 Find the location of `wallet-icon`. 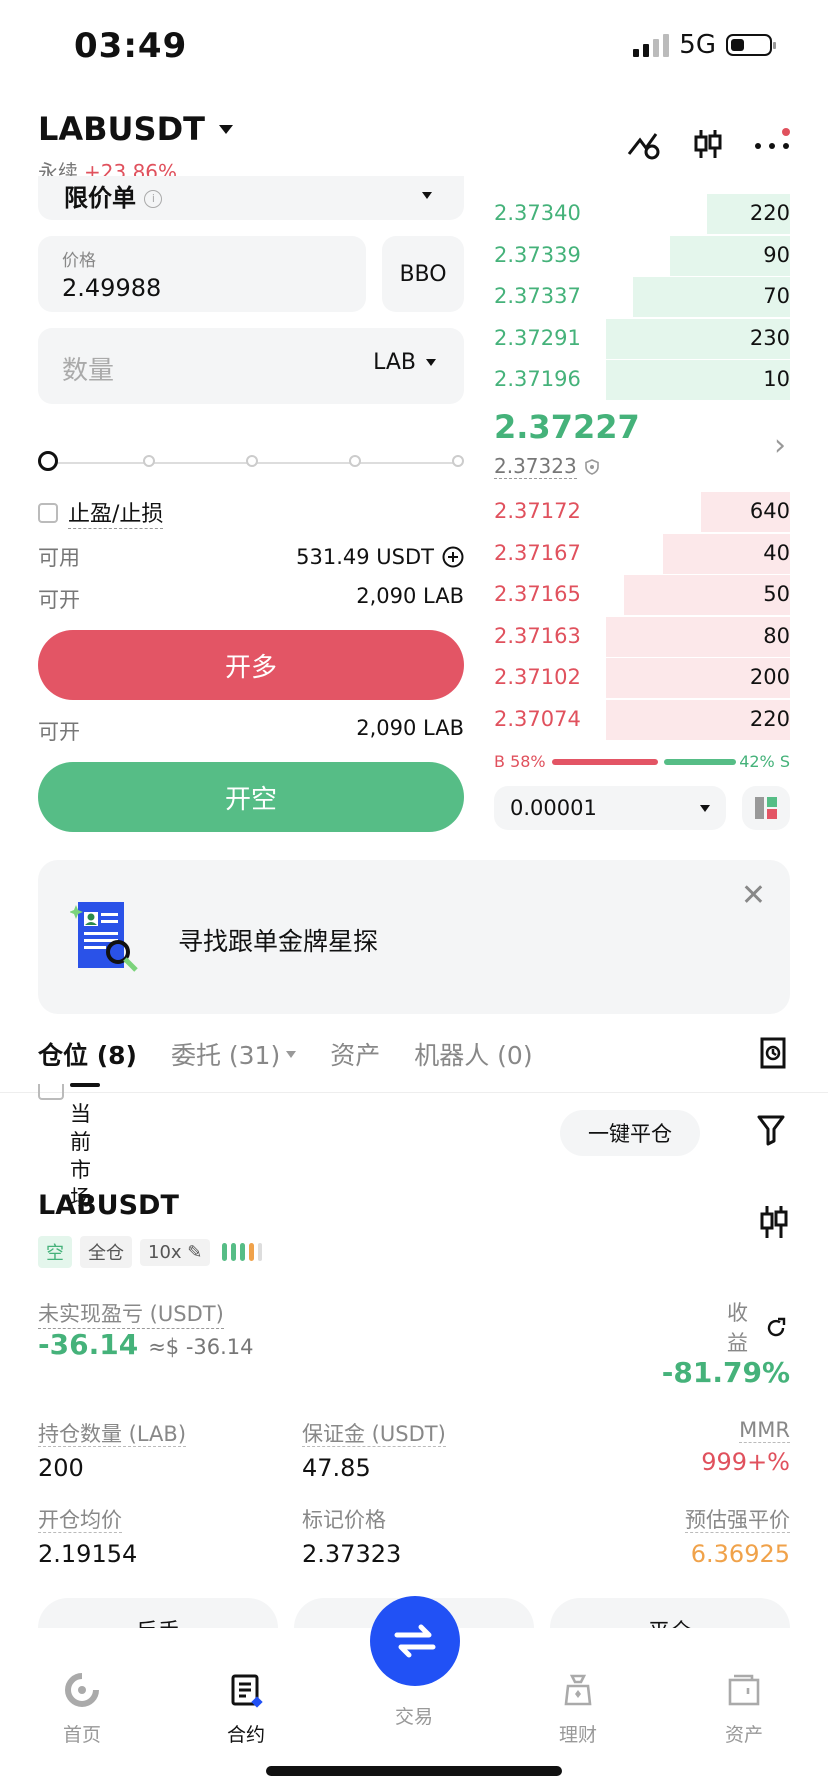

wallet-icon is located at coordinates (744, 1690).